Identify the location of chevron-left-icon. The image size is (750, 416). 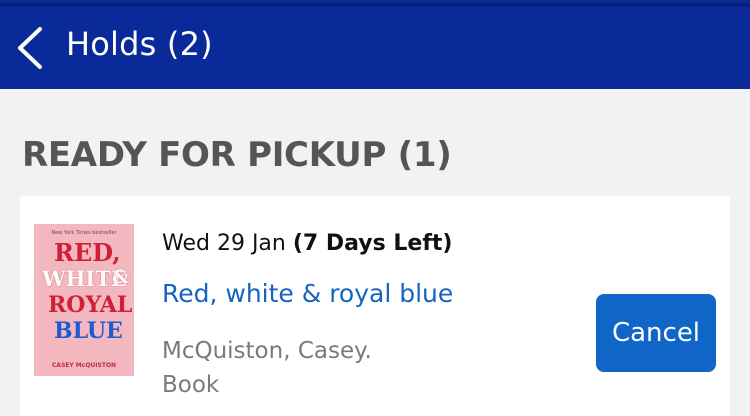
(30, 48).